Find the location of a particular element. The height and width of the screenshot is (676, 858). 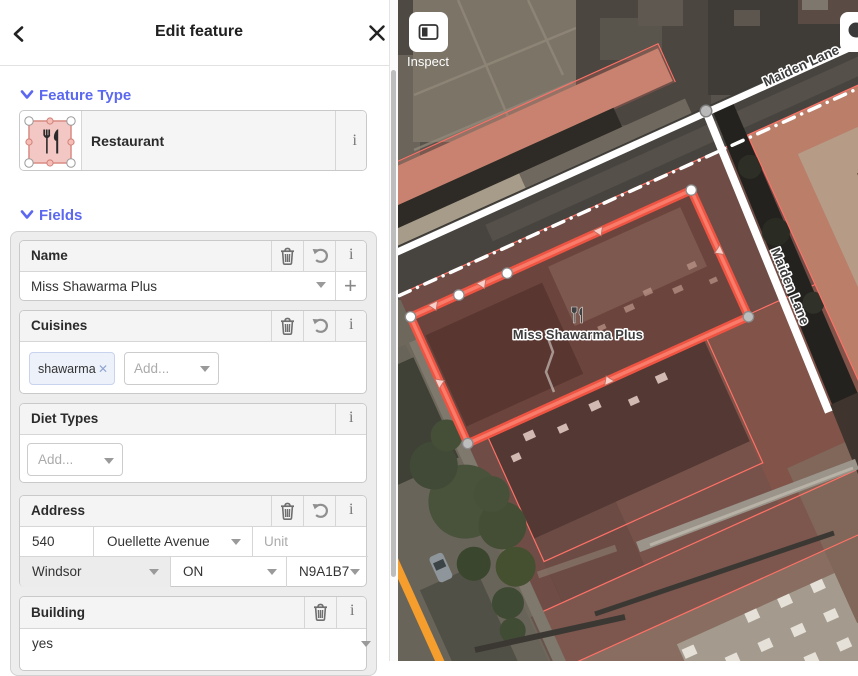

svg-text: Miss Shawarma Plus is located at coordinates (578, 334).